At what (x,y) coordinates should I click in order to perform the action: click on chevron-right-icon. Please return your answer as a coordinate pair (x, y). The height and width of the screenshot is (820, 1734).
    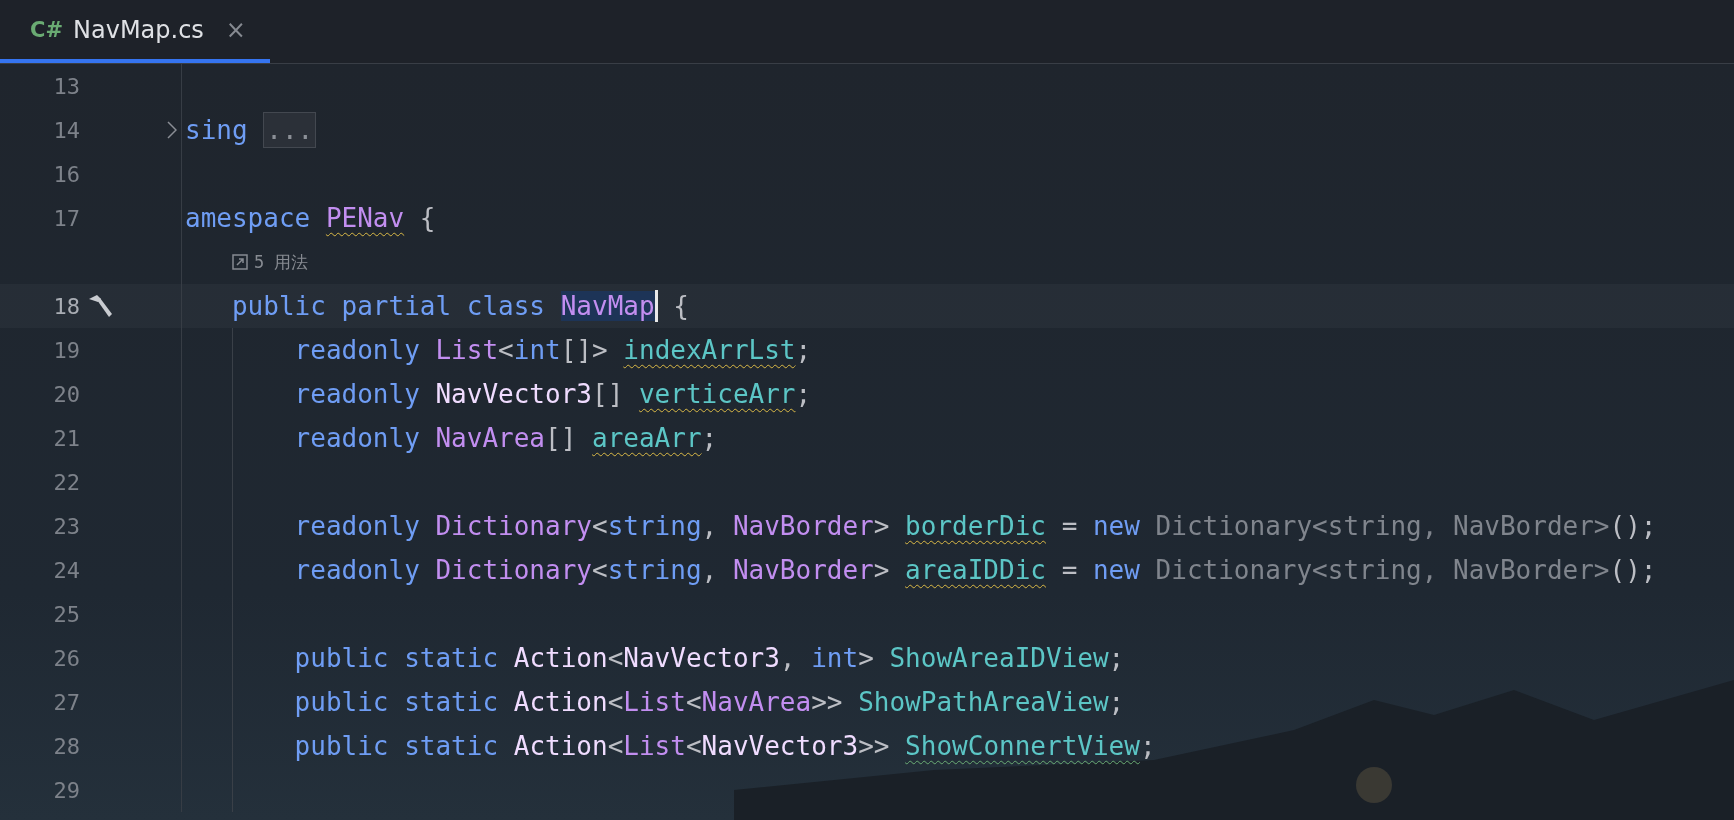
    Looking at the image, I should click on (172, 130).